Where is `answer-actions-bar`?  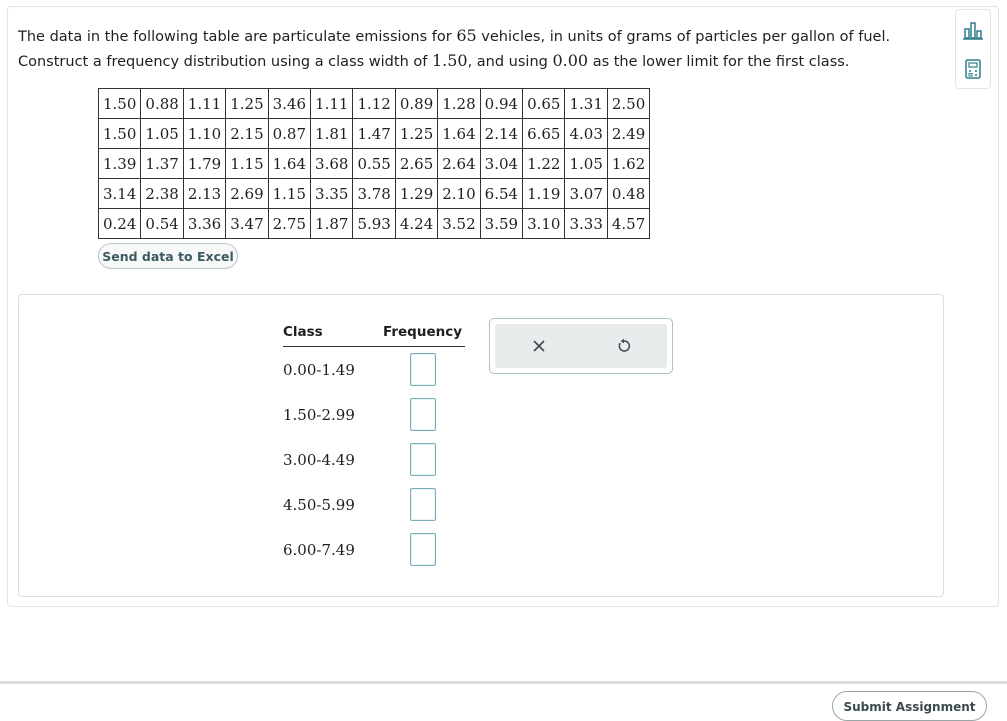
answer-actions-bar is located at coordinates (581, 346).